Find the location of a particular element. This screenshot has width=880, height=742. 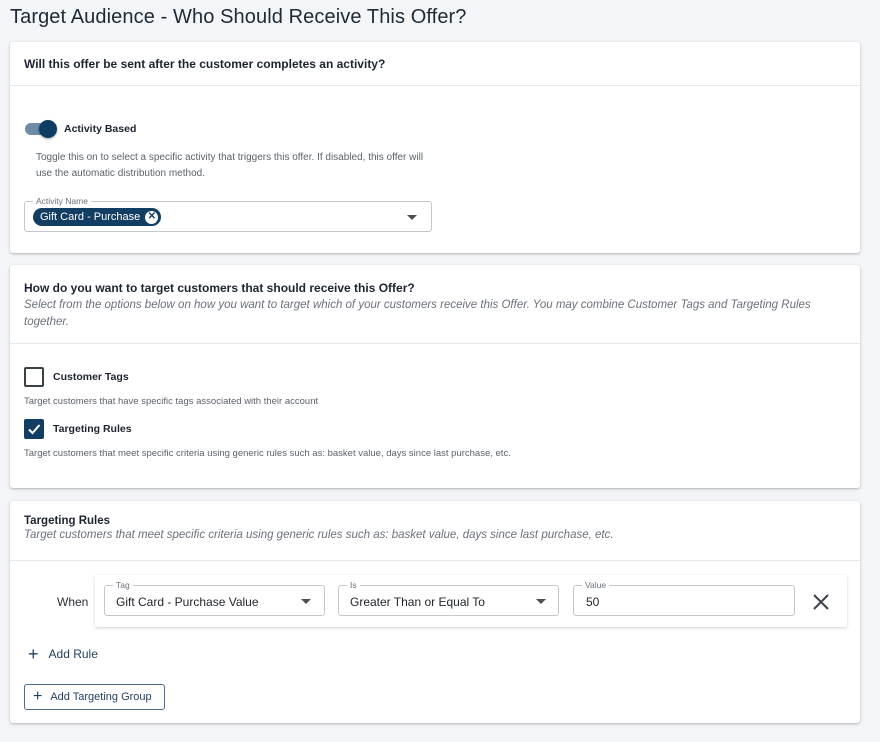

operator-value: Greater Than or Equal To is located at coordinates (417, 602).